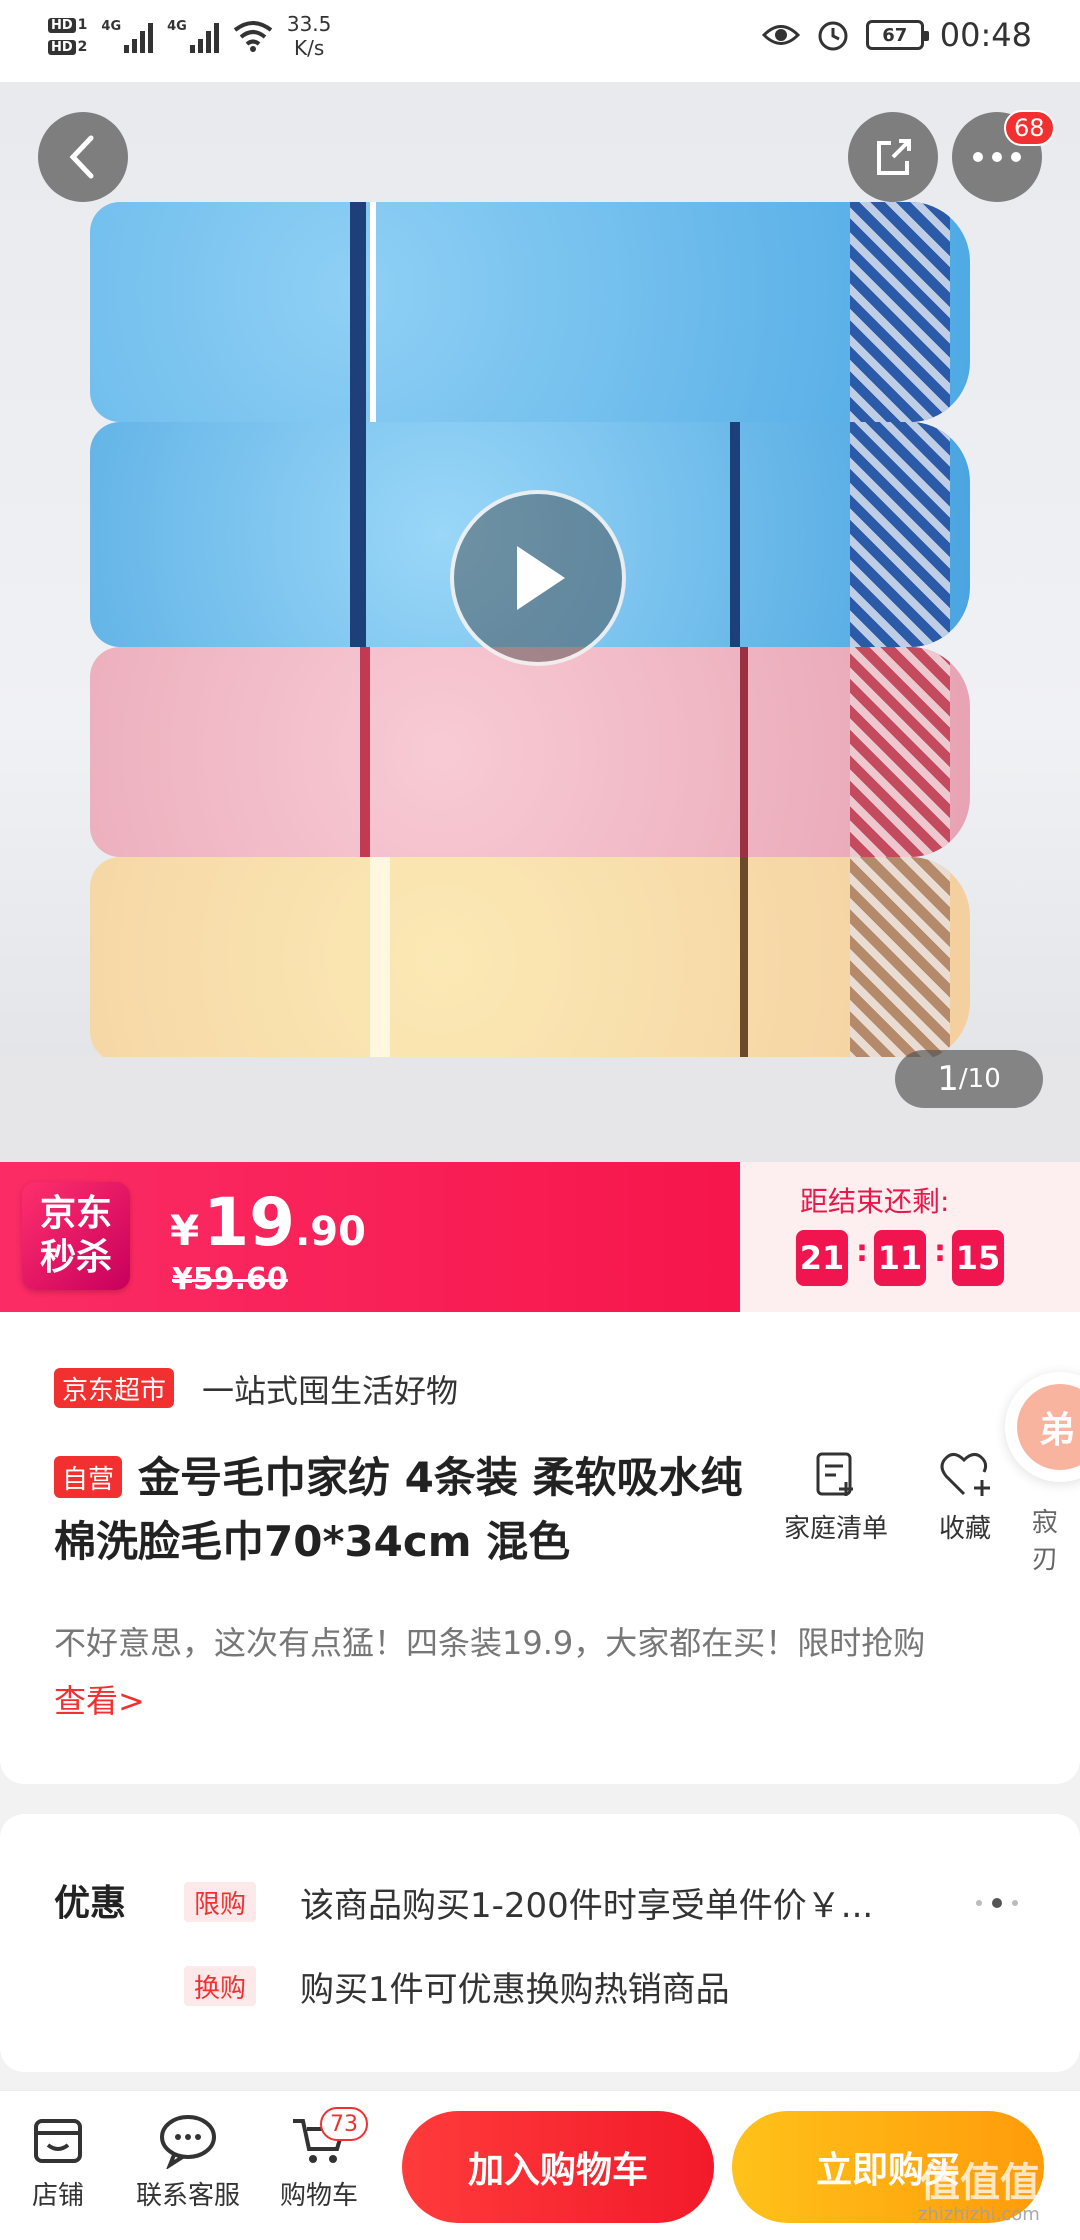  What do you see at coordinates (979, 2214) in the screenshot?
I see `site-watermark-url: zhizhizhi.com` at bounding box center [979, 2214].